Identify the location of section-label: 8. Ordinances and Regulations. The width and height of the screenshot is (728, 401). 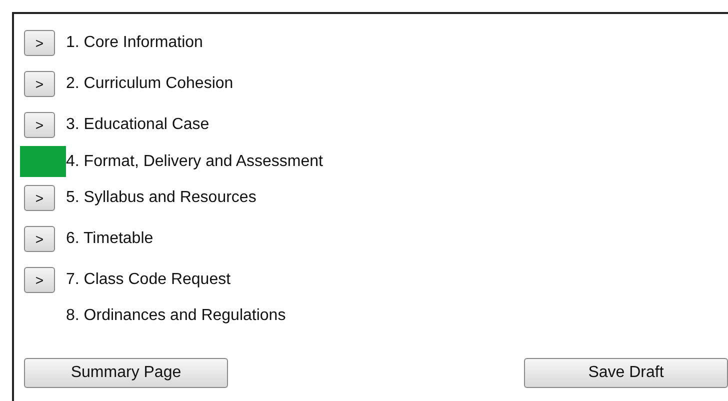
(176, 316).